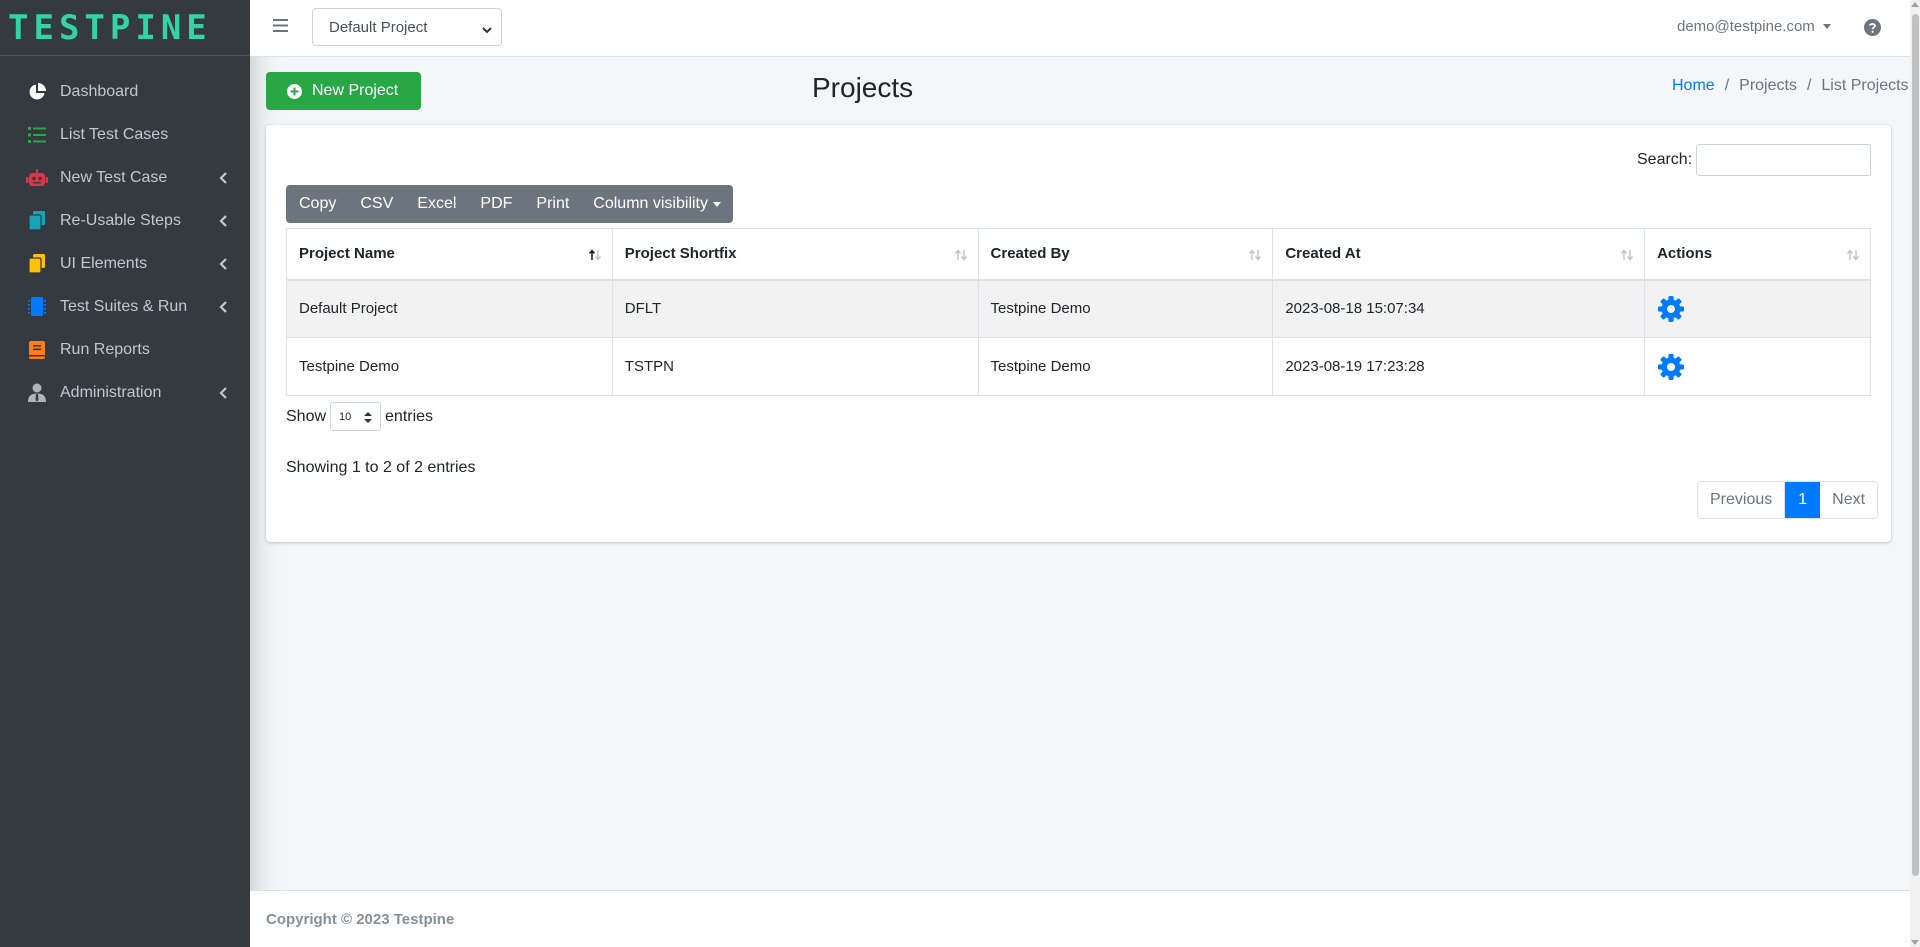  I want to click on robot-icon, so click(37, 178).